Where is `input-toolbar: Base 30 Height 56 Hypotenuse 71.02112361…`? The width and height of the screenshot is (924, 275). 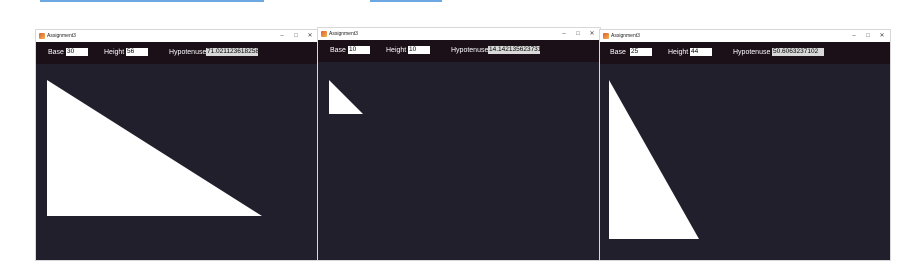
input-toolbar: Base 30 Height 56 Hypotenuse 71.02112361… is located at coordinates (177, 53).